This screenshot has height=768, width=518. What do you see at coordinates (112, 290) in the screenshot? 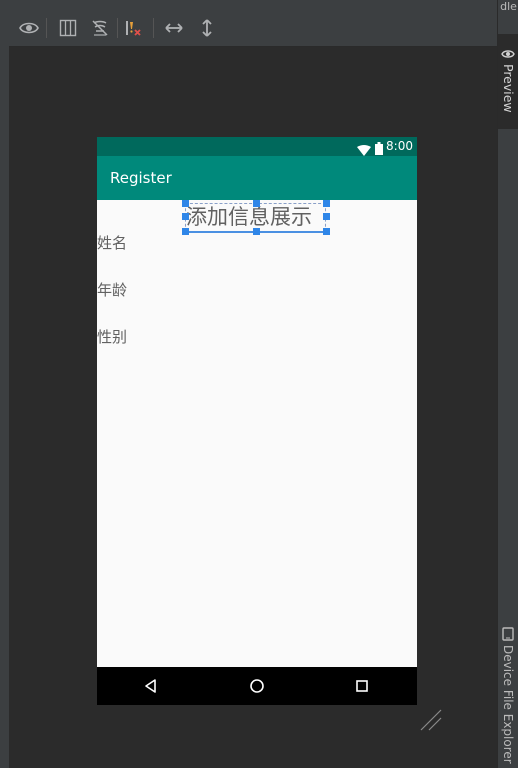
I see `age-label: 年龄` at bounding box center [112, 290].